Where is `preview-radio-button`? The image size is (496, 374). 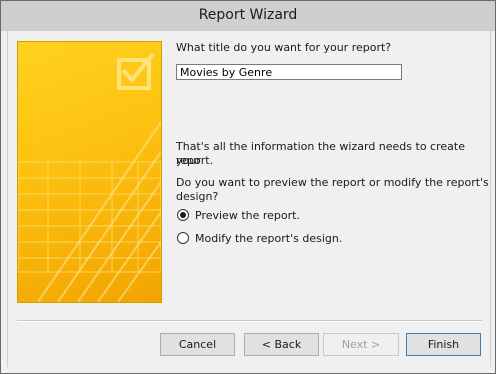 preview-radio-button is located at coordinates (183, 215).